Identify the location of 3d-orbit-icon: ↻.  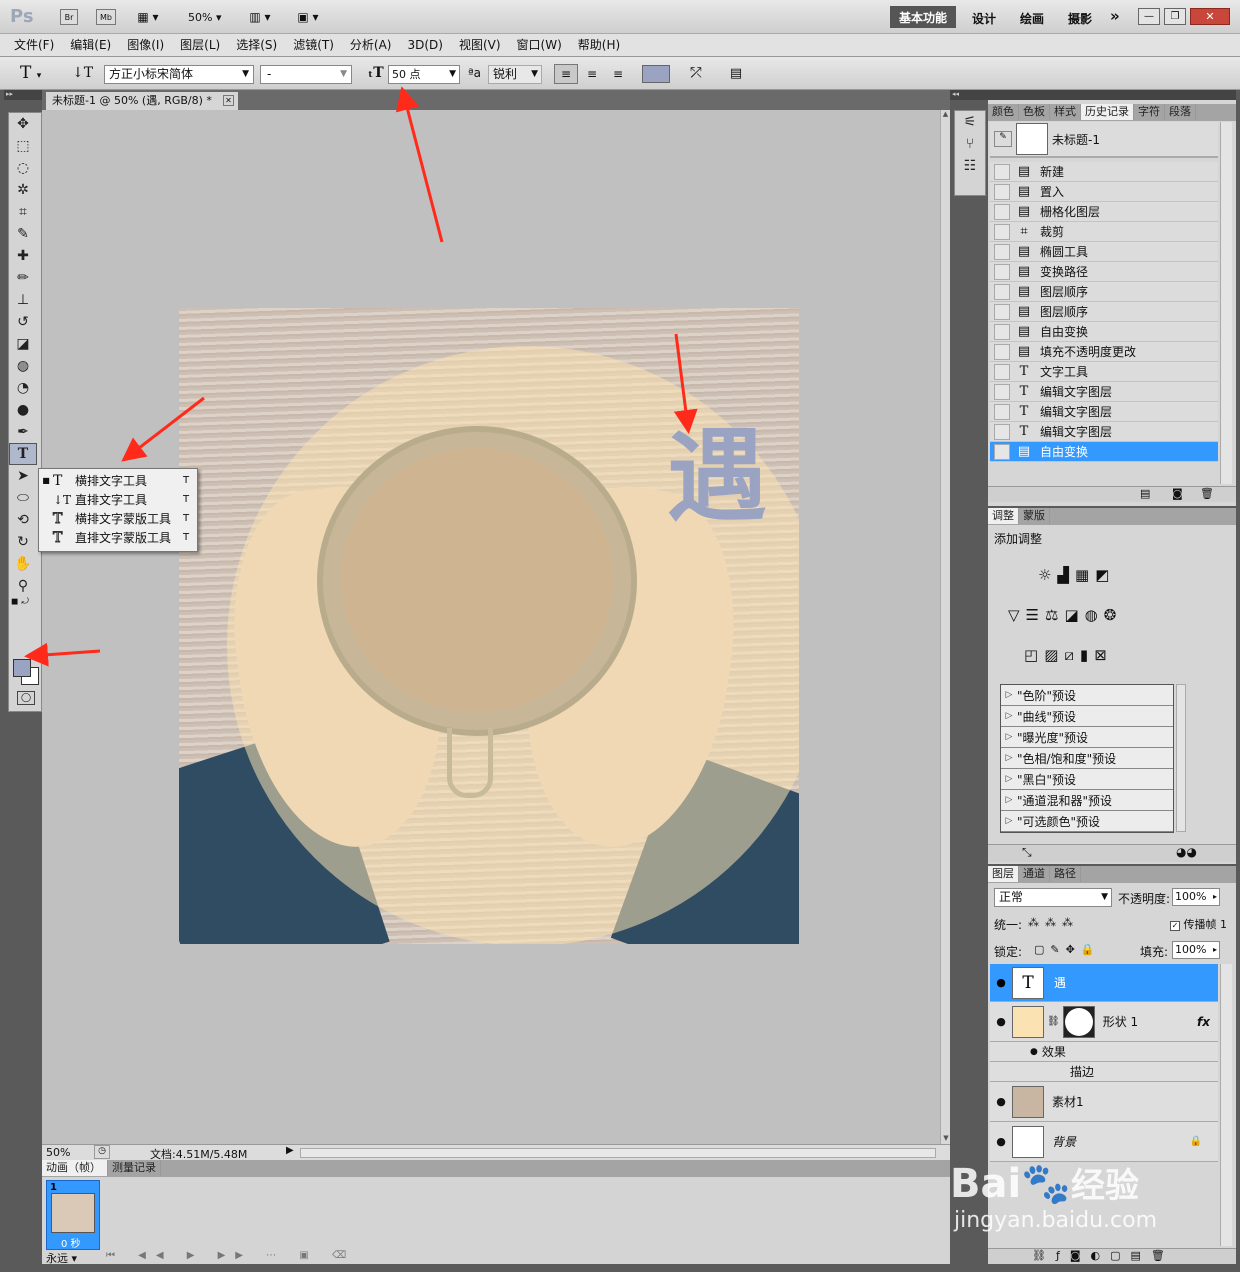
(23, 542).